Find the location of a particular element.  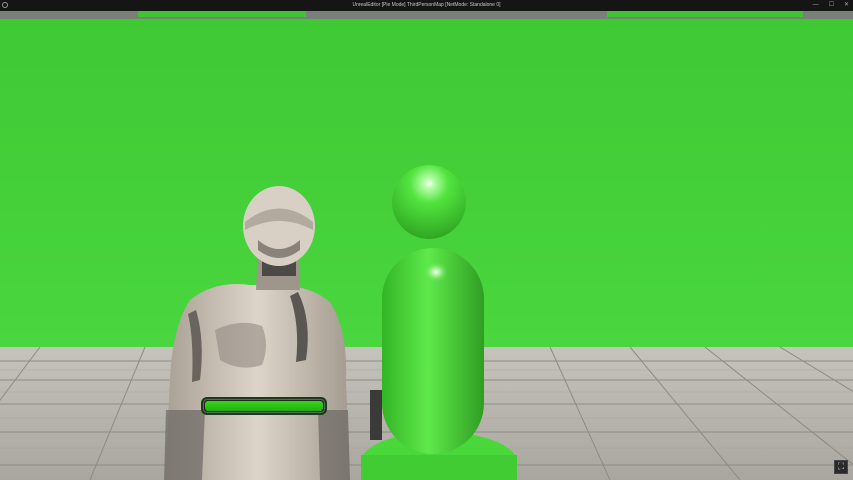

minimize-icon: — is located at coordinates (816, 5).